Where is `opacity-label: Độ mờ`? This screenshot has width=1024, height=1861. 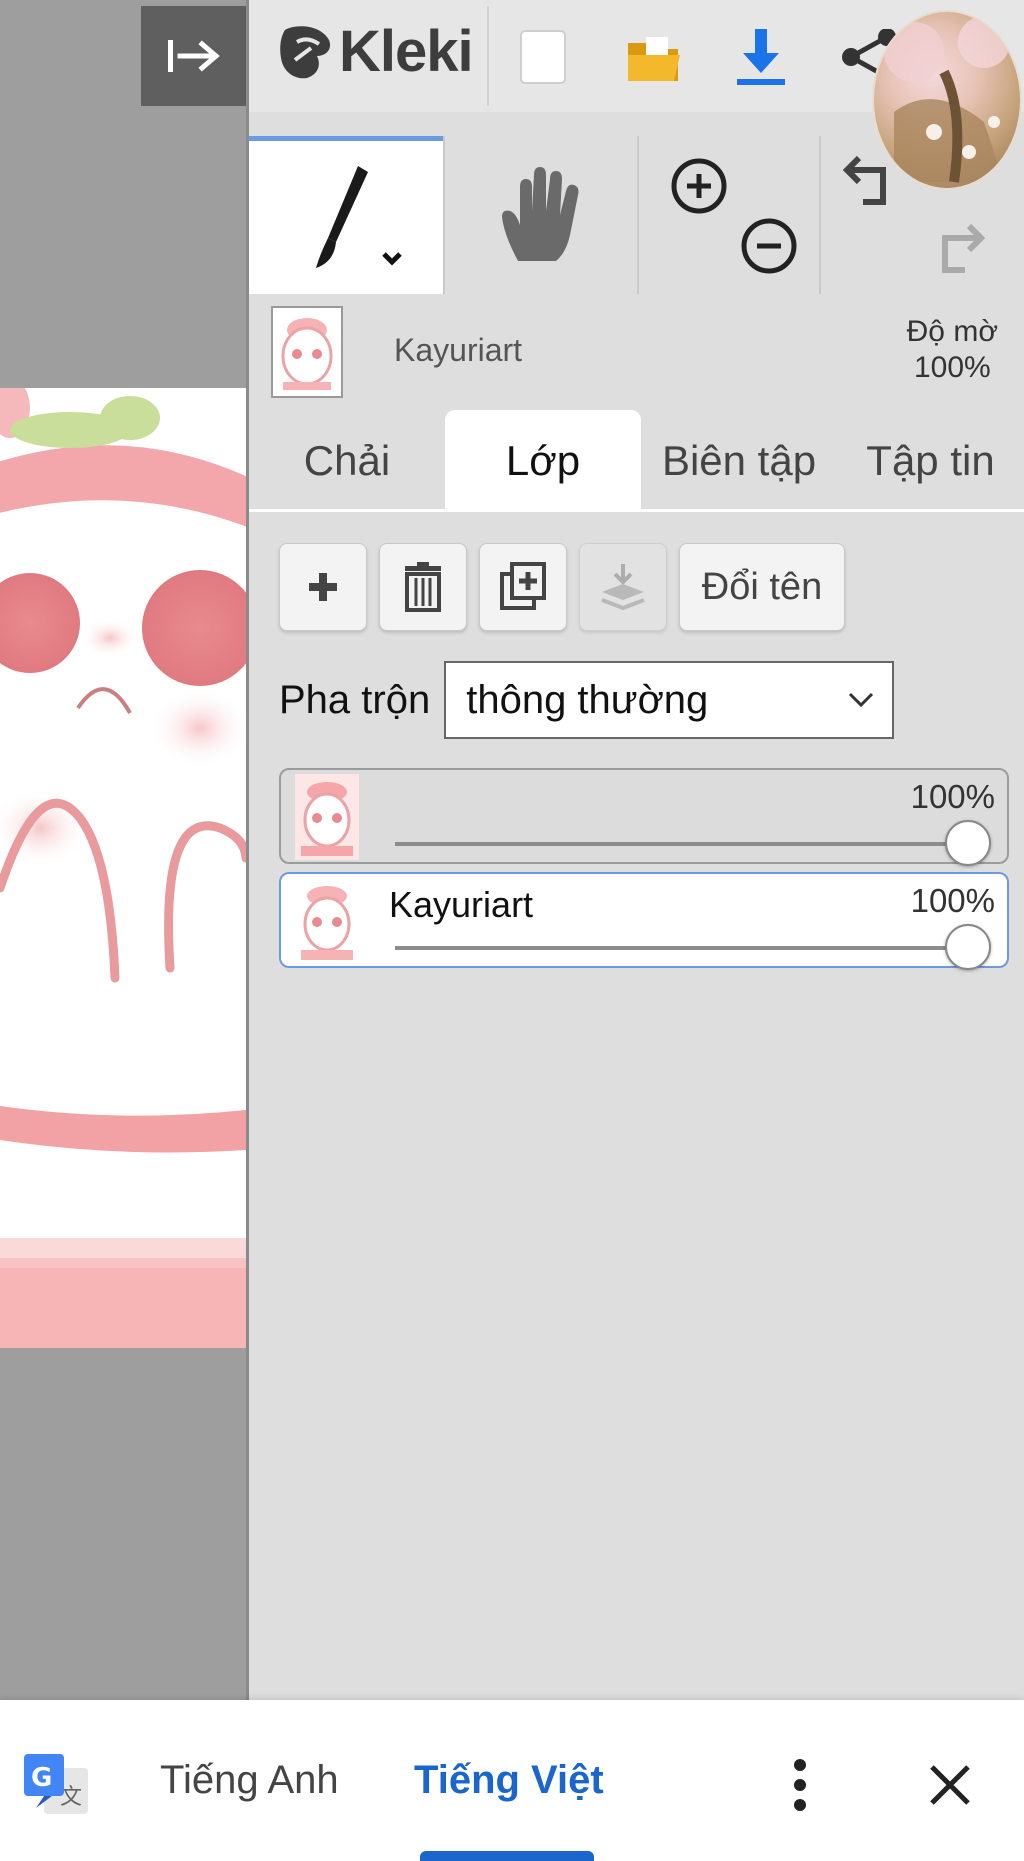 opacity-label: Độ mờ is located at coordinates (952, 331).